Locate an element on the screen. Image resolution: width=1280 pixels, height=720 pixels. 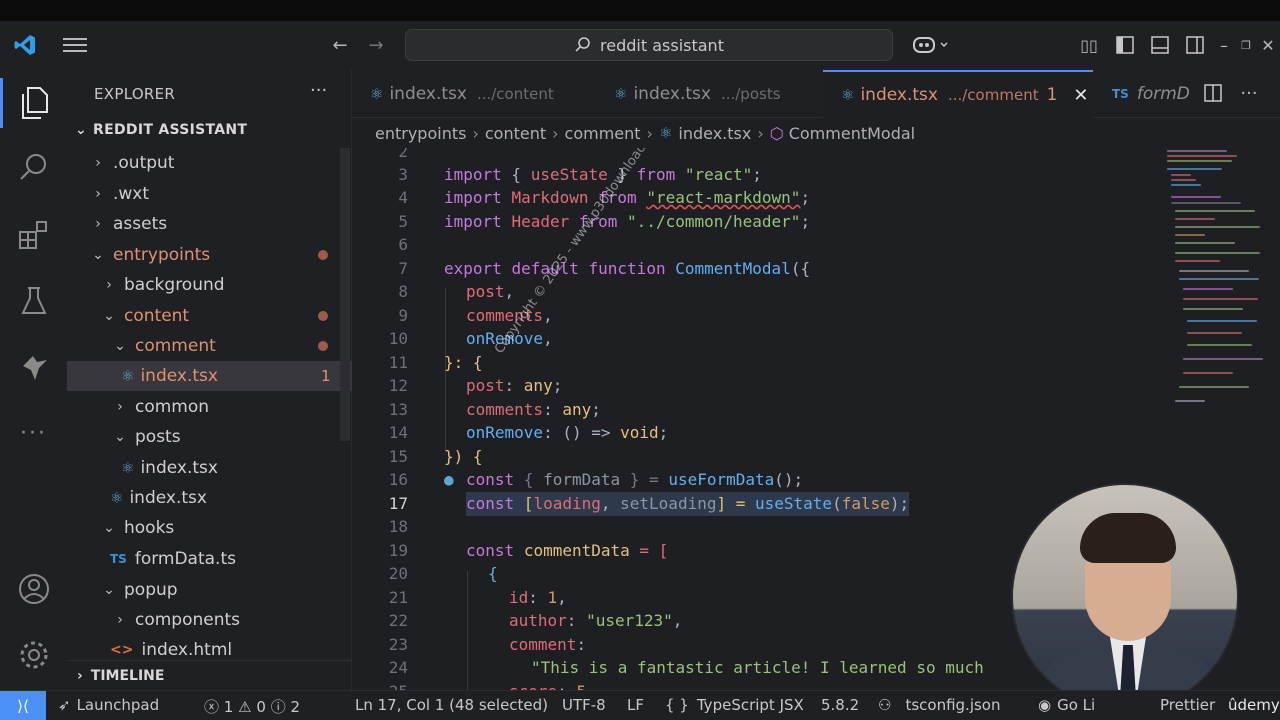
typescript-icon: TS is located at coordinates (118, 559).